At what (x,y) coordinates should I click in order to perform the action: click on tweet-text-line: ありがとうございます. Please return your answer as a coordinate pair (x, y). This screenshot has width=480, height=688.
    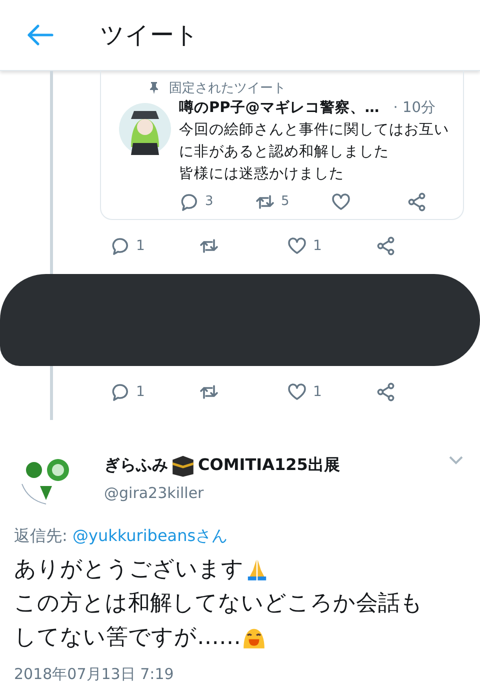
    Looking at the image, I should click on (129, 570).